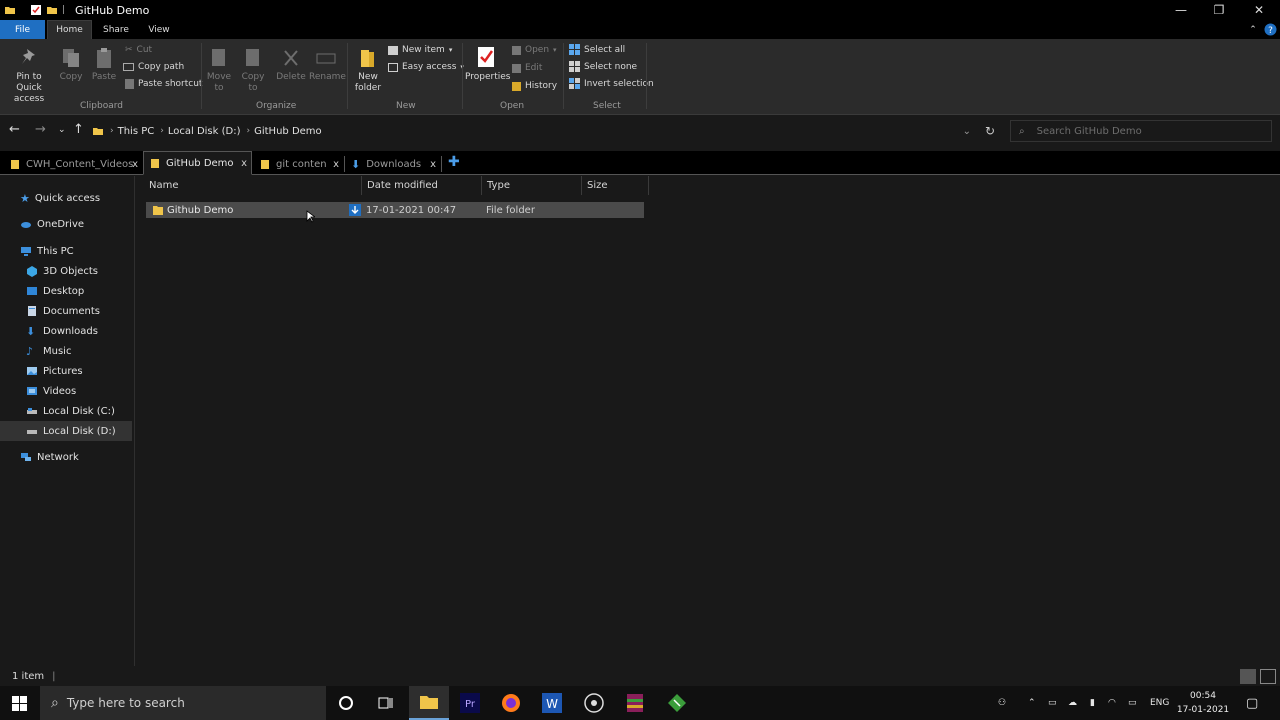  I want to click on select-all-button: Select all, so click(597, 49).